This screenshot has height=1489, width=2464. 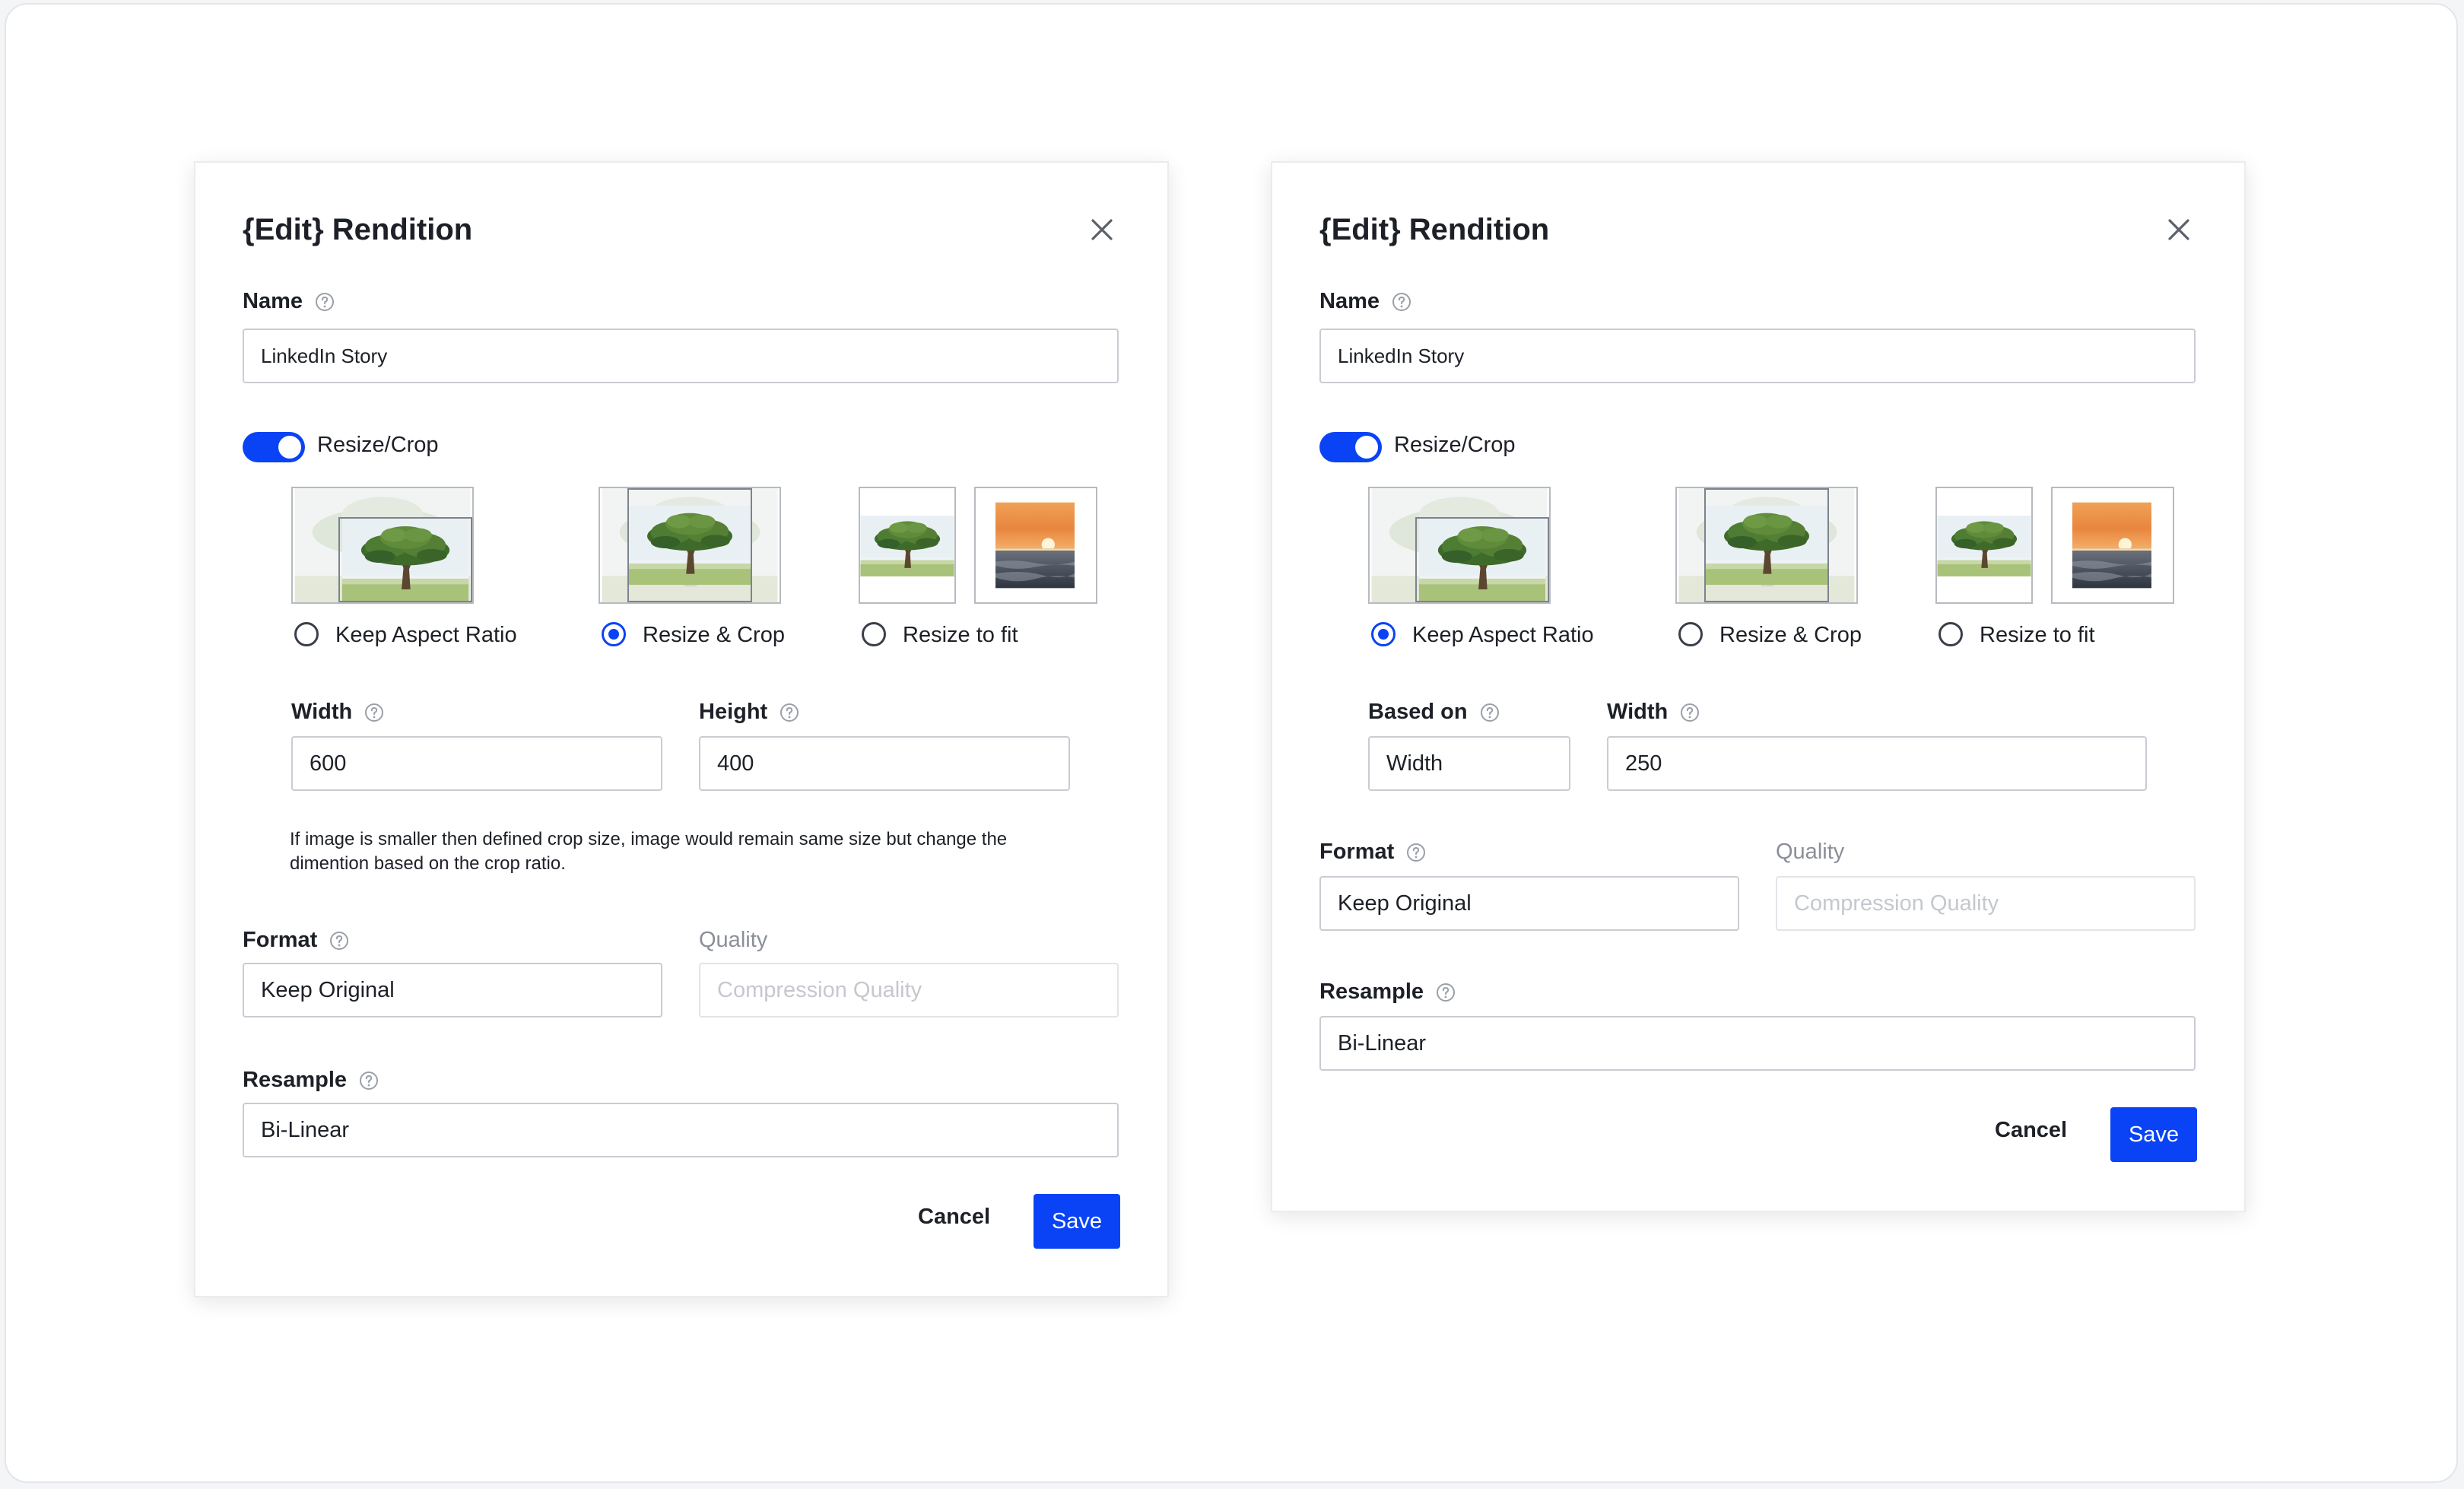 What do you see at coordinates (884, 763) in the screenshot?
I see `height-input: 400` at bounding box center [884, 763].